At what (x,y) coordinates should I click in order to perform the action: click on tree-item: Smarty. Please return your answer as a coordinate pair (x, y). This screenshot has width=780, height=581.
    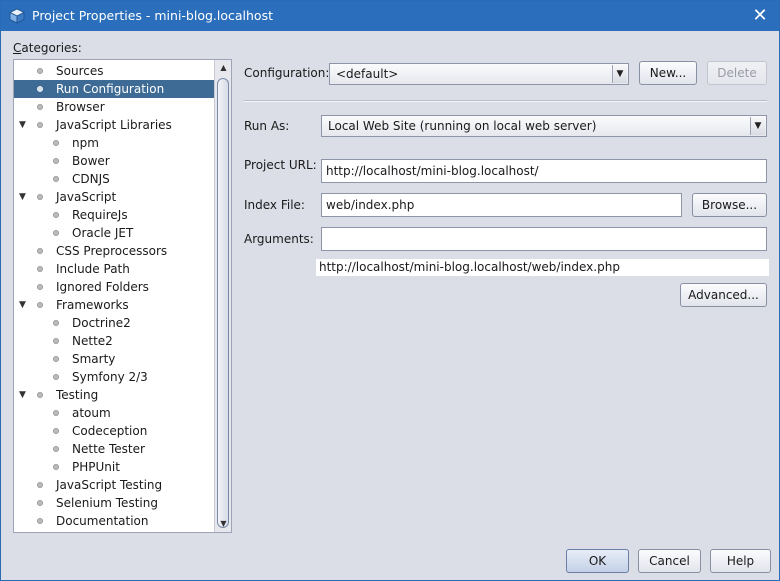
    Looking at the image, I should click on (114, 359).